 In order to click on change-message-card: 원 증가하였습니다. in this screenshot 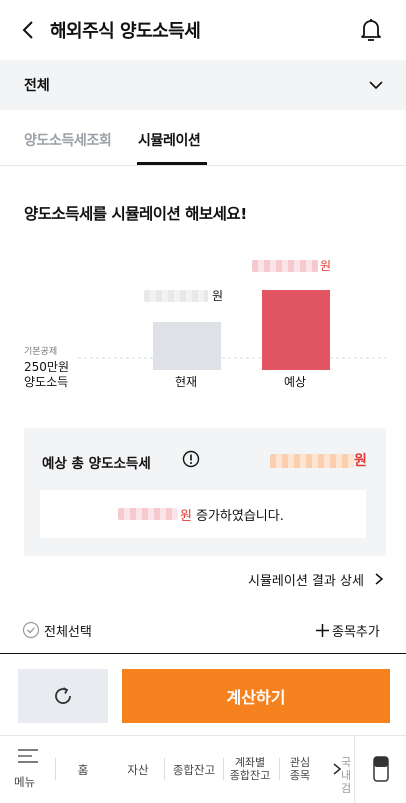, I will do `click(203, 514)`.